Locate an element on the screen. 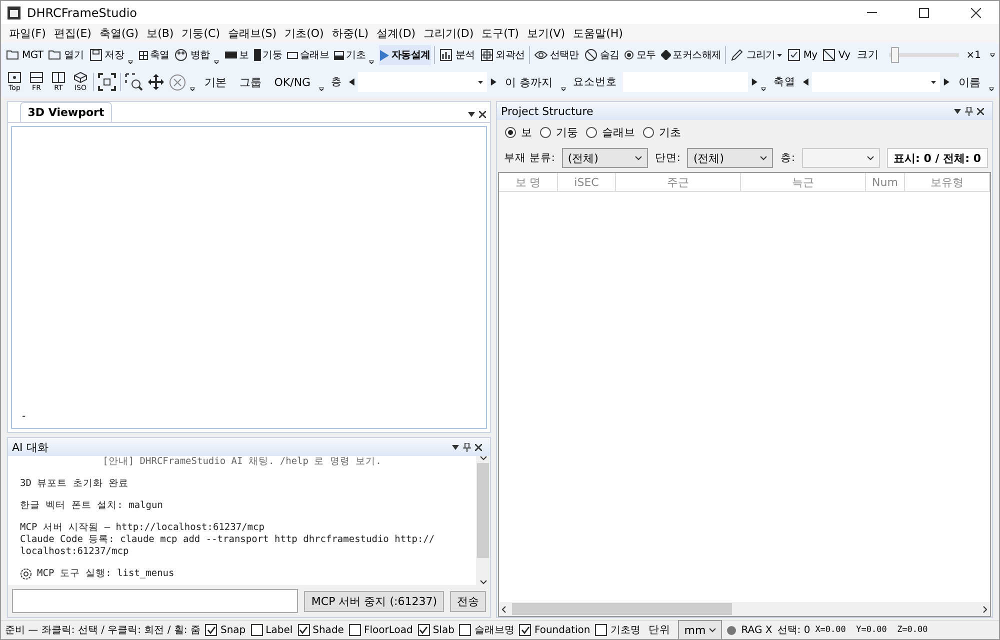  draw-dropdown: 그리기 is located at coordinates (756, 55).